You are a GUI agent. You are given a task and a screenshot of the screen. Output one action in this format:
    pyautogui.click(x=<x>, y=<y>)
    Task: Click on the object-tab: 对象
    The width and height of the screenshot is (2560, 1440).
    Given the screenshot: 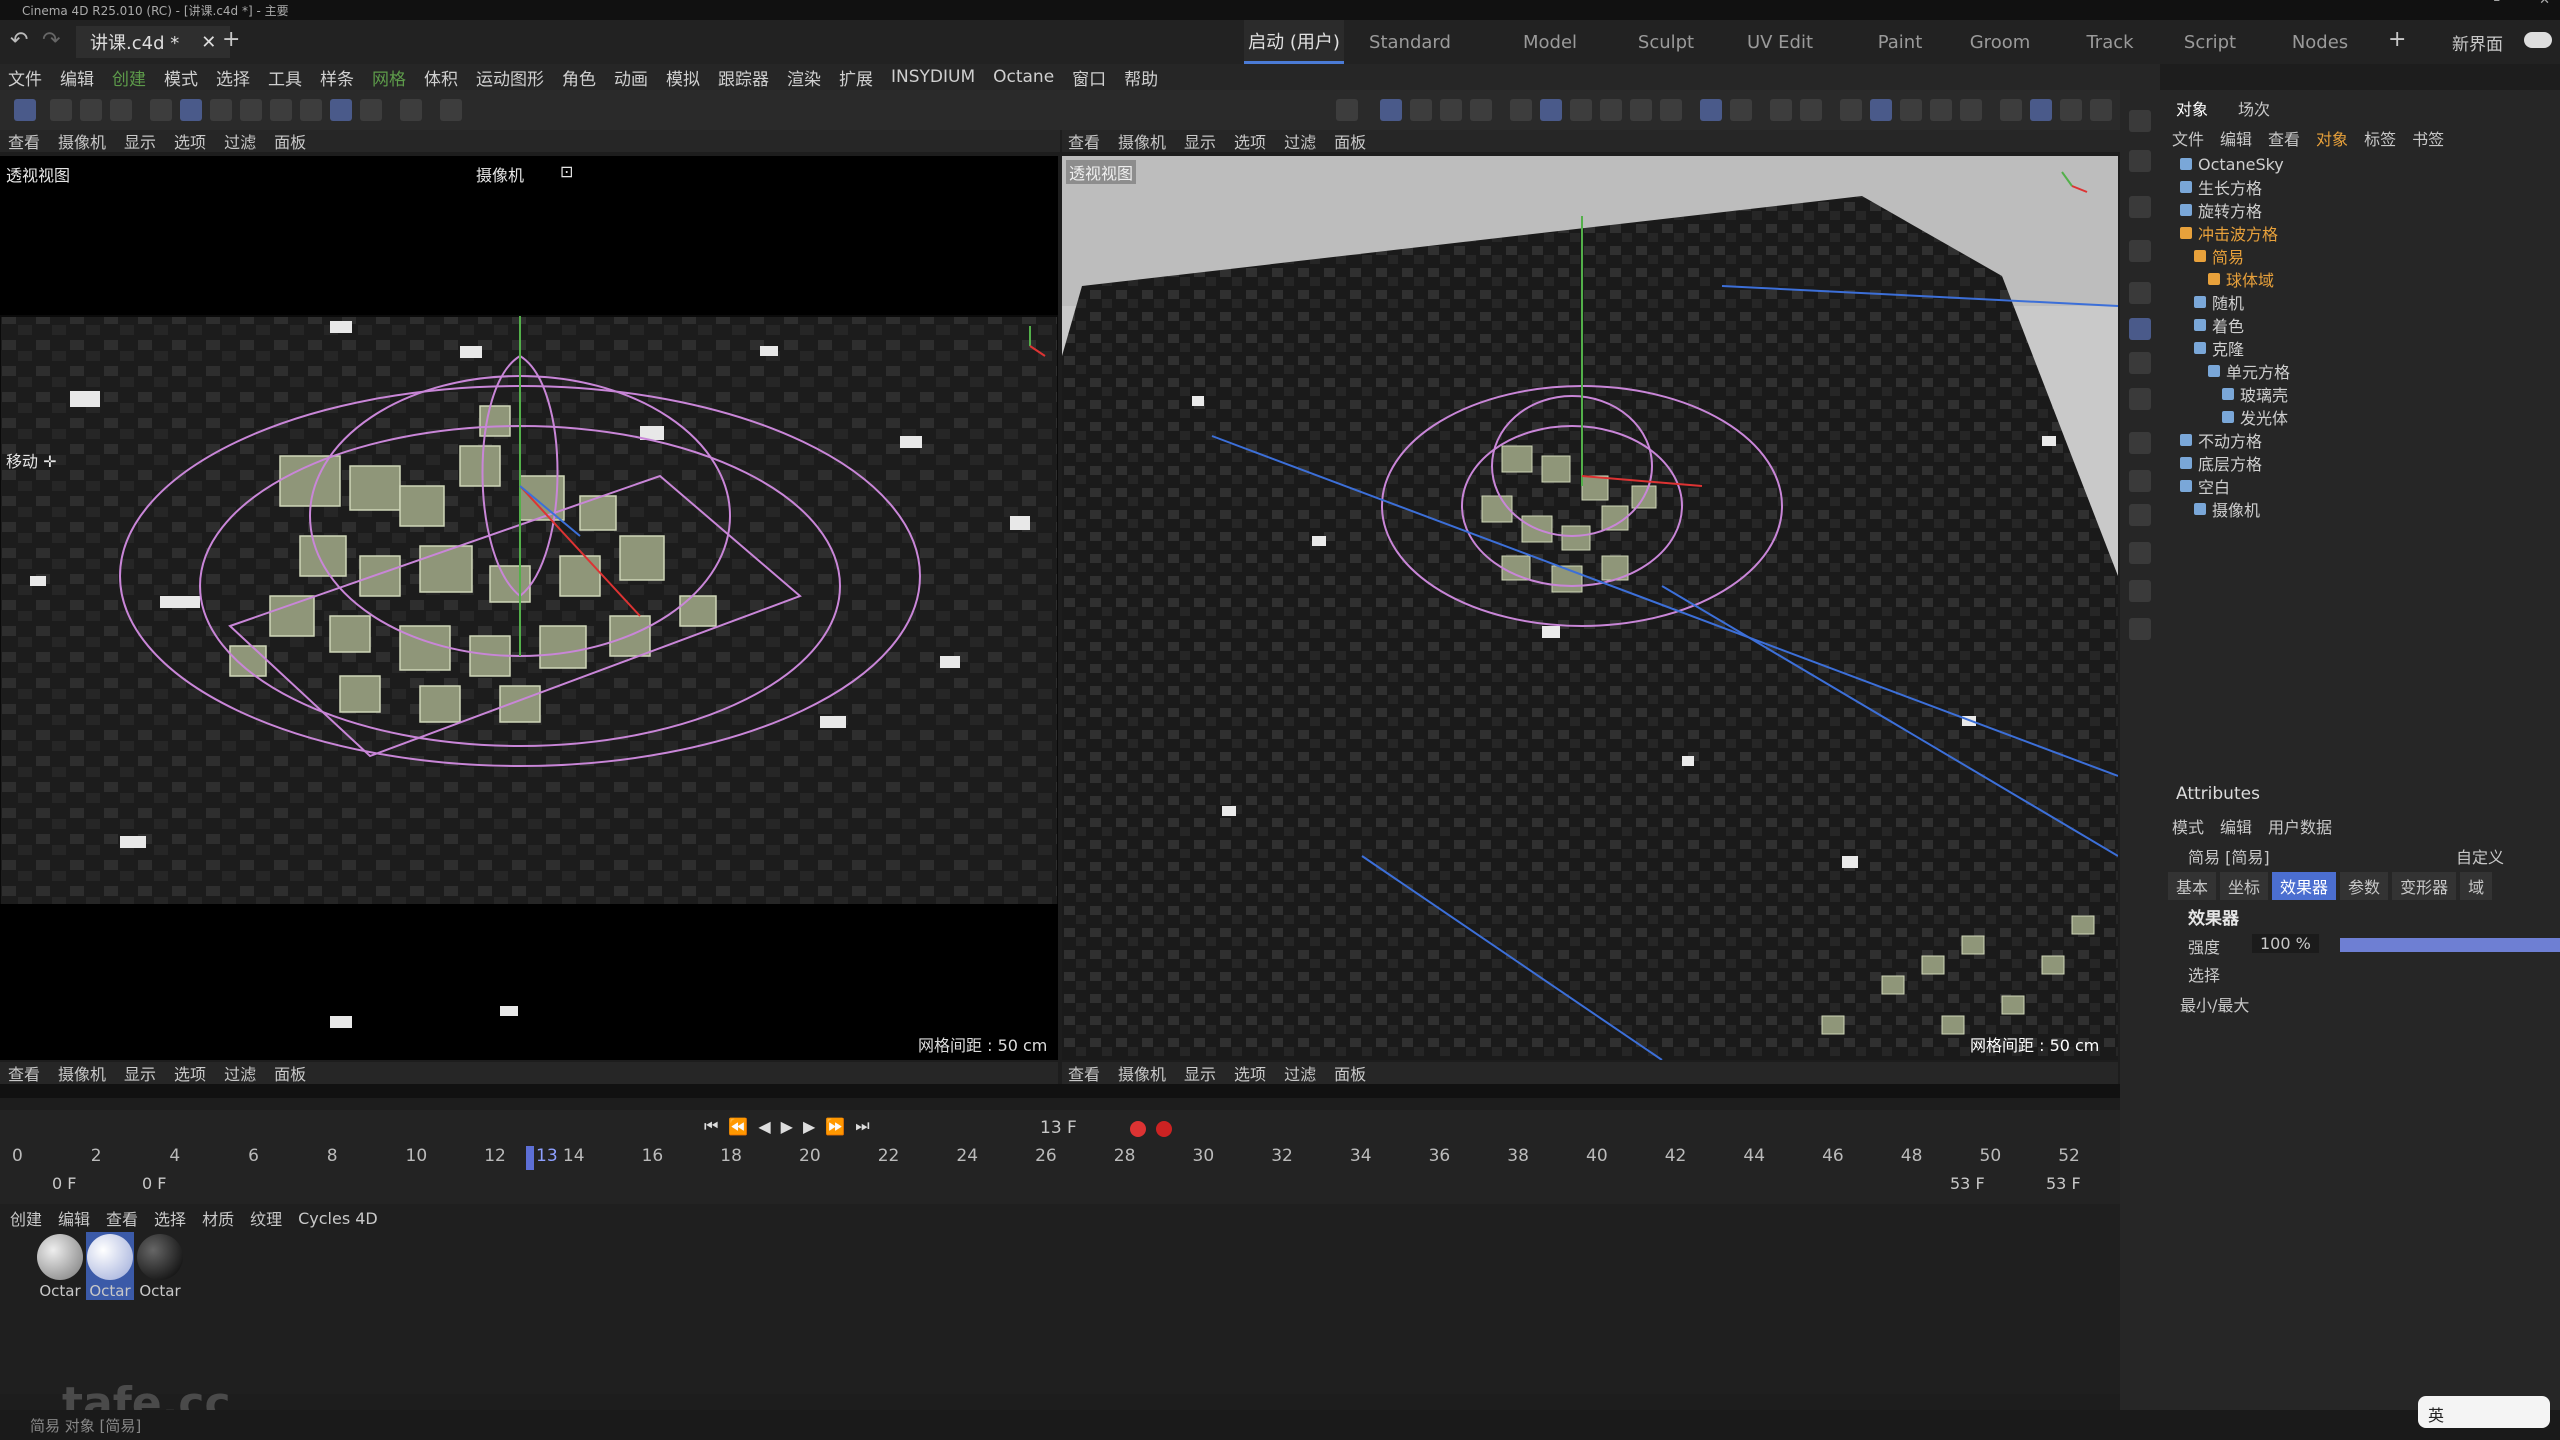 What is the action you would take?
    pyautogui.click(x=2192, y=108)
    